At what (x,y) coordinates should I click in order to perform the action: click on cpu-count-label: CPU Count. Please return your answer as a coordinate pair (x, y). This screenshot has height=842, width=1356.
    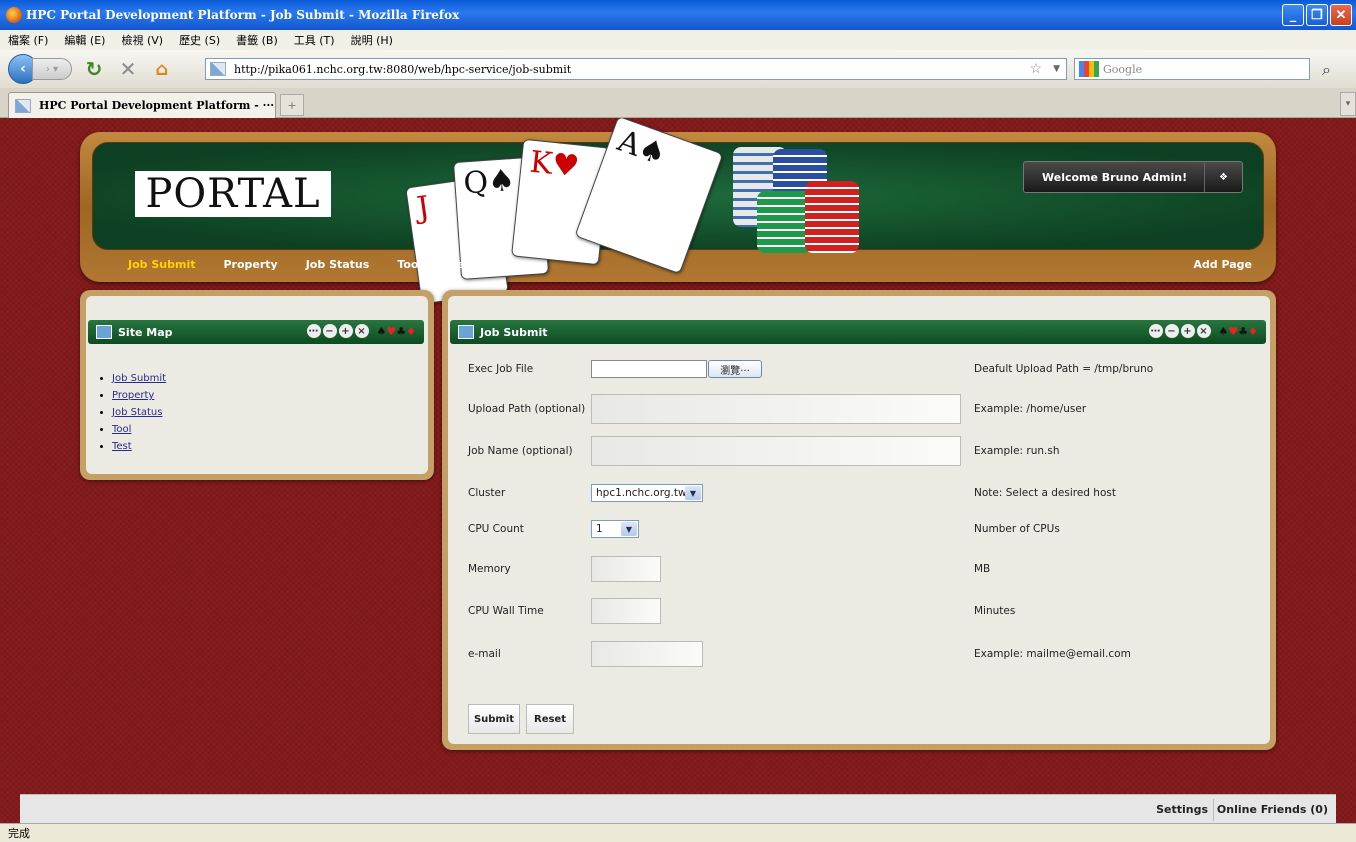
    Looking at the image, I should click on (496, 529).